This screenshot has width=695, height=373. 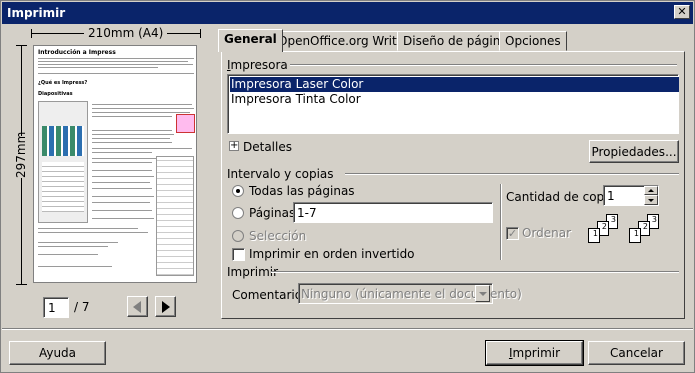 I want to click on cancel-button: Cancelar, so click(x=636, y=353).